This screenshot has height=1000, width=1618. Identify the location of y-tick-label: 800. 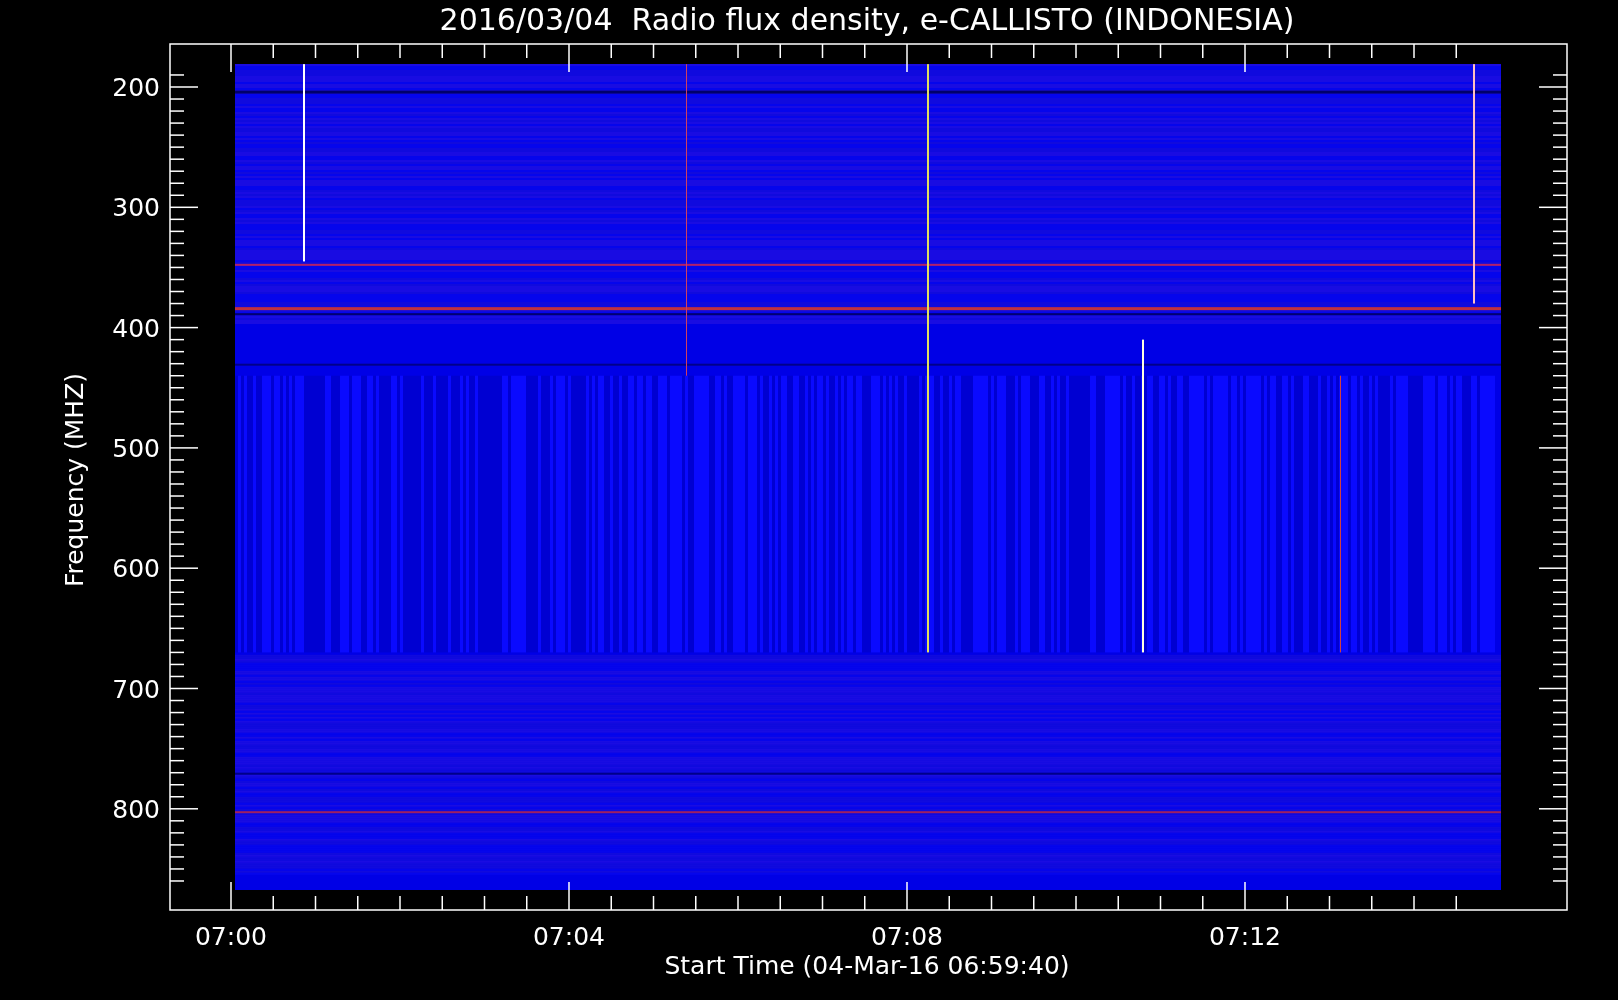
(136, 809).